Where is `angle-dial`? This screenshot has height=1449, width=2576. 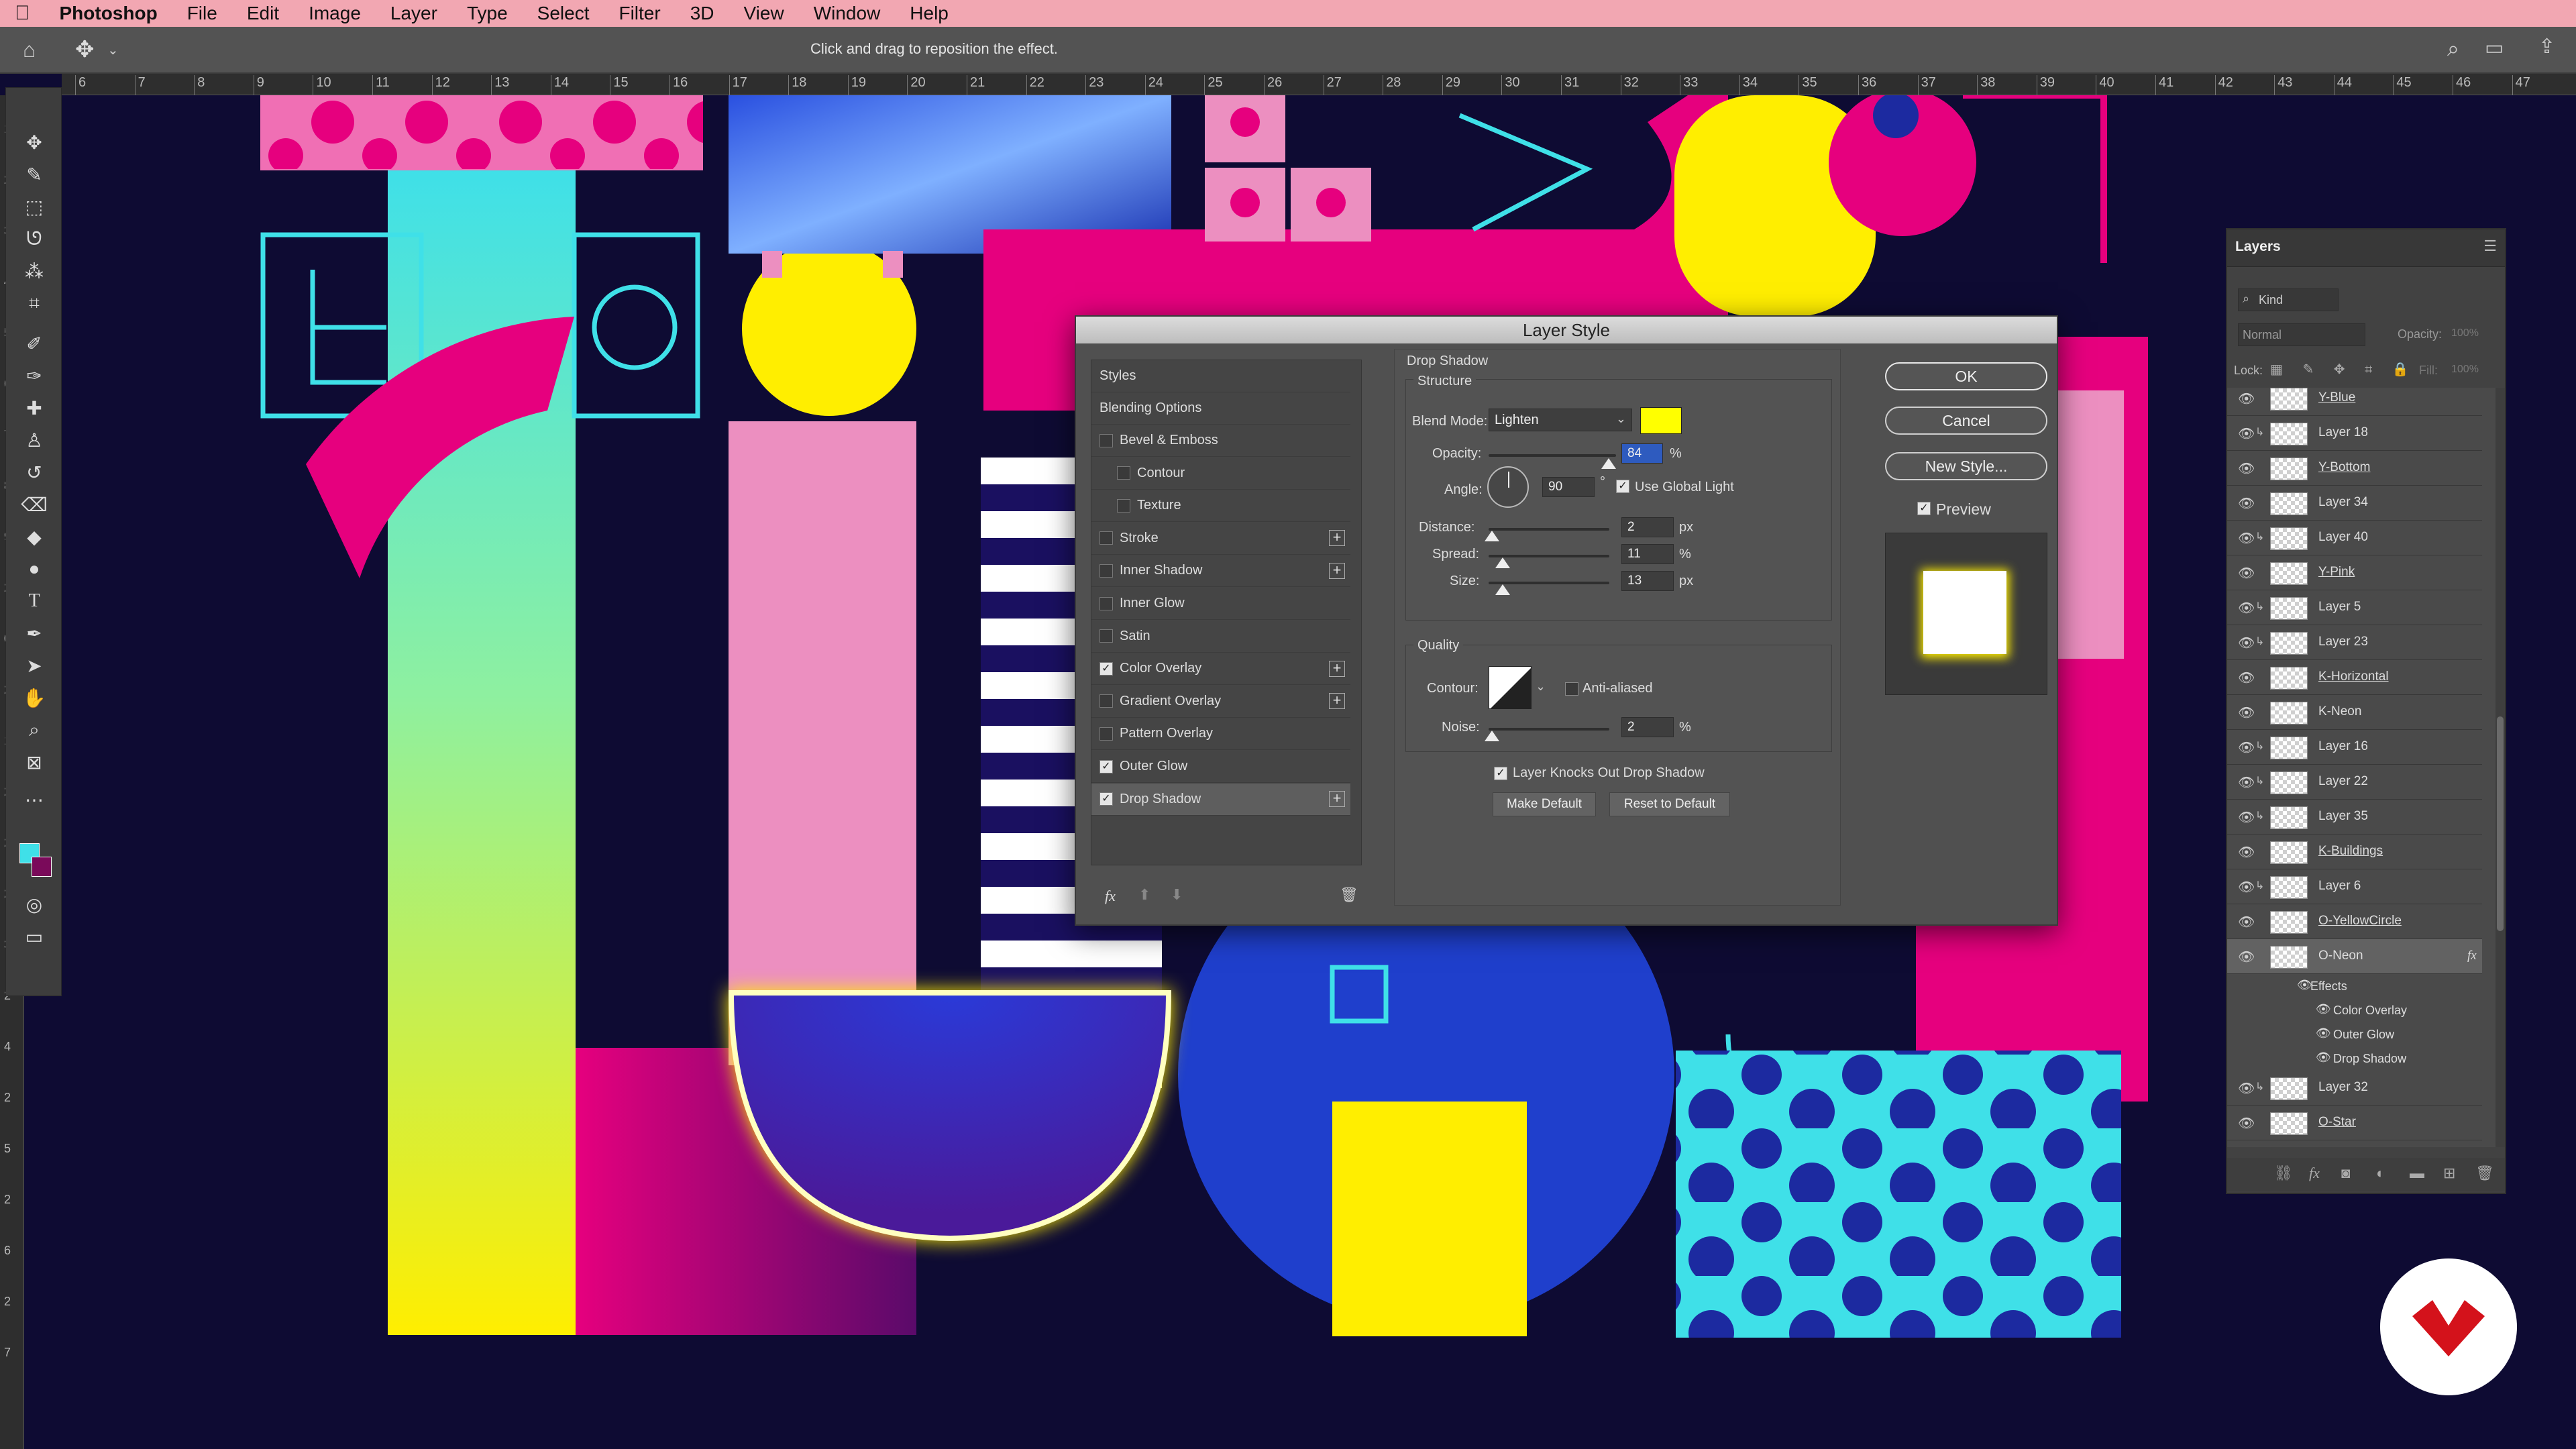 angle-dial is located at coordinates (1508, 487).